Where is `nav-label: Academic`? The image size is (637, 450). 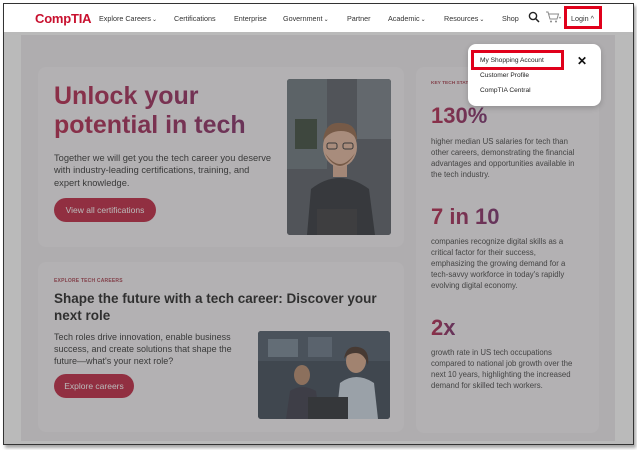
nav-label: Academic is located at coordinates (404, 18).